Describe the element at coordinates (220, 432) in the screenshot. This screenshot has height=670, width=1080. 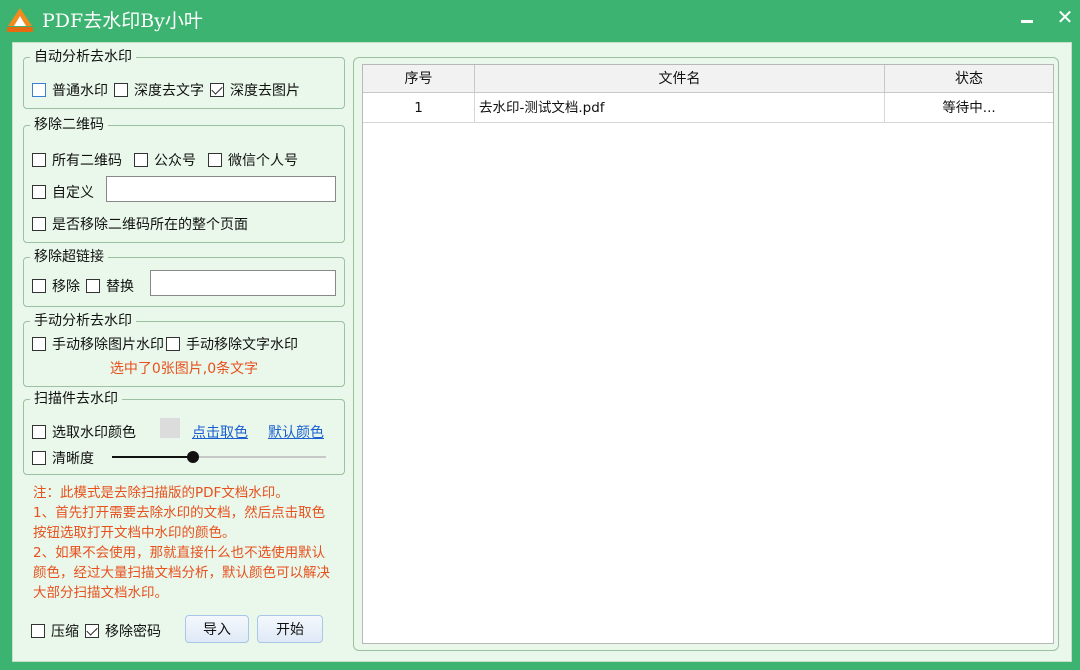
I see `pick-color-link: 点击取色` at that location.